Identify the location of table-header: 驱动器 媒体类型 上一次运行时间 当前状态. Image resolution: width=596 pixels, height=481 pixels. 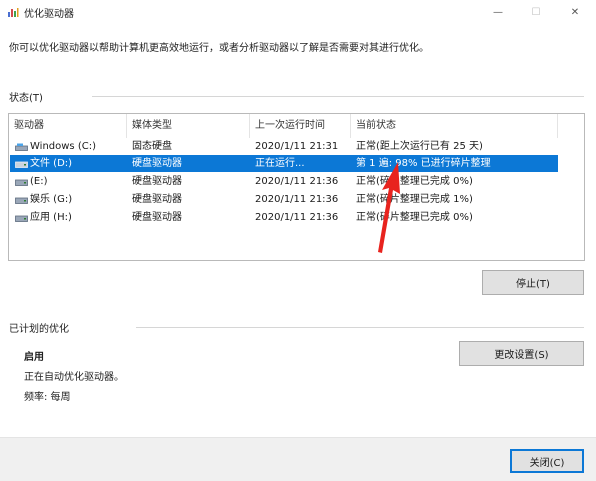
(296, 126).